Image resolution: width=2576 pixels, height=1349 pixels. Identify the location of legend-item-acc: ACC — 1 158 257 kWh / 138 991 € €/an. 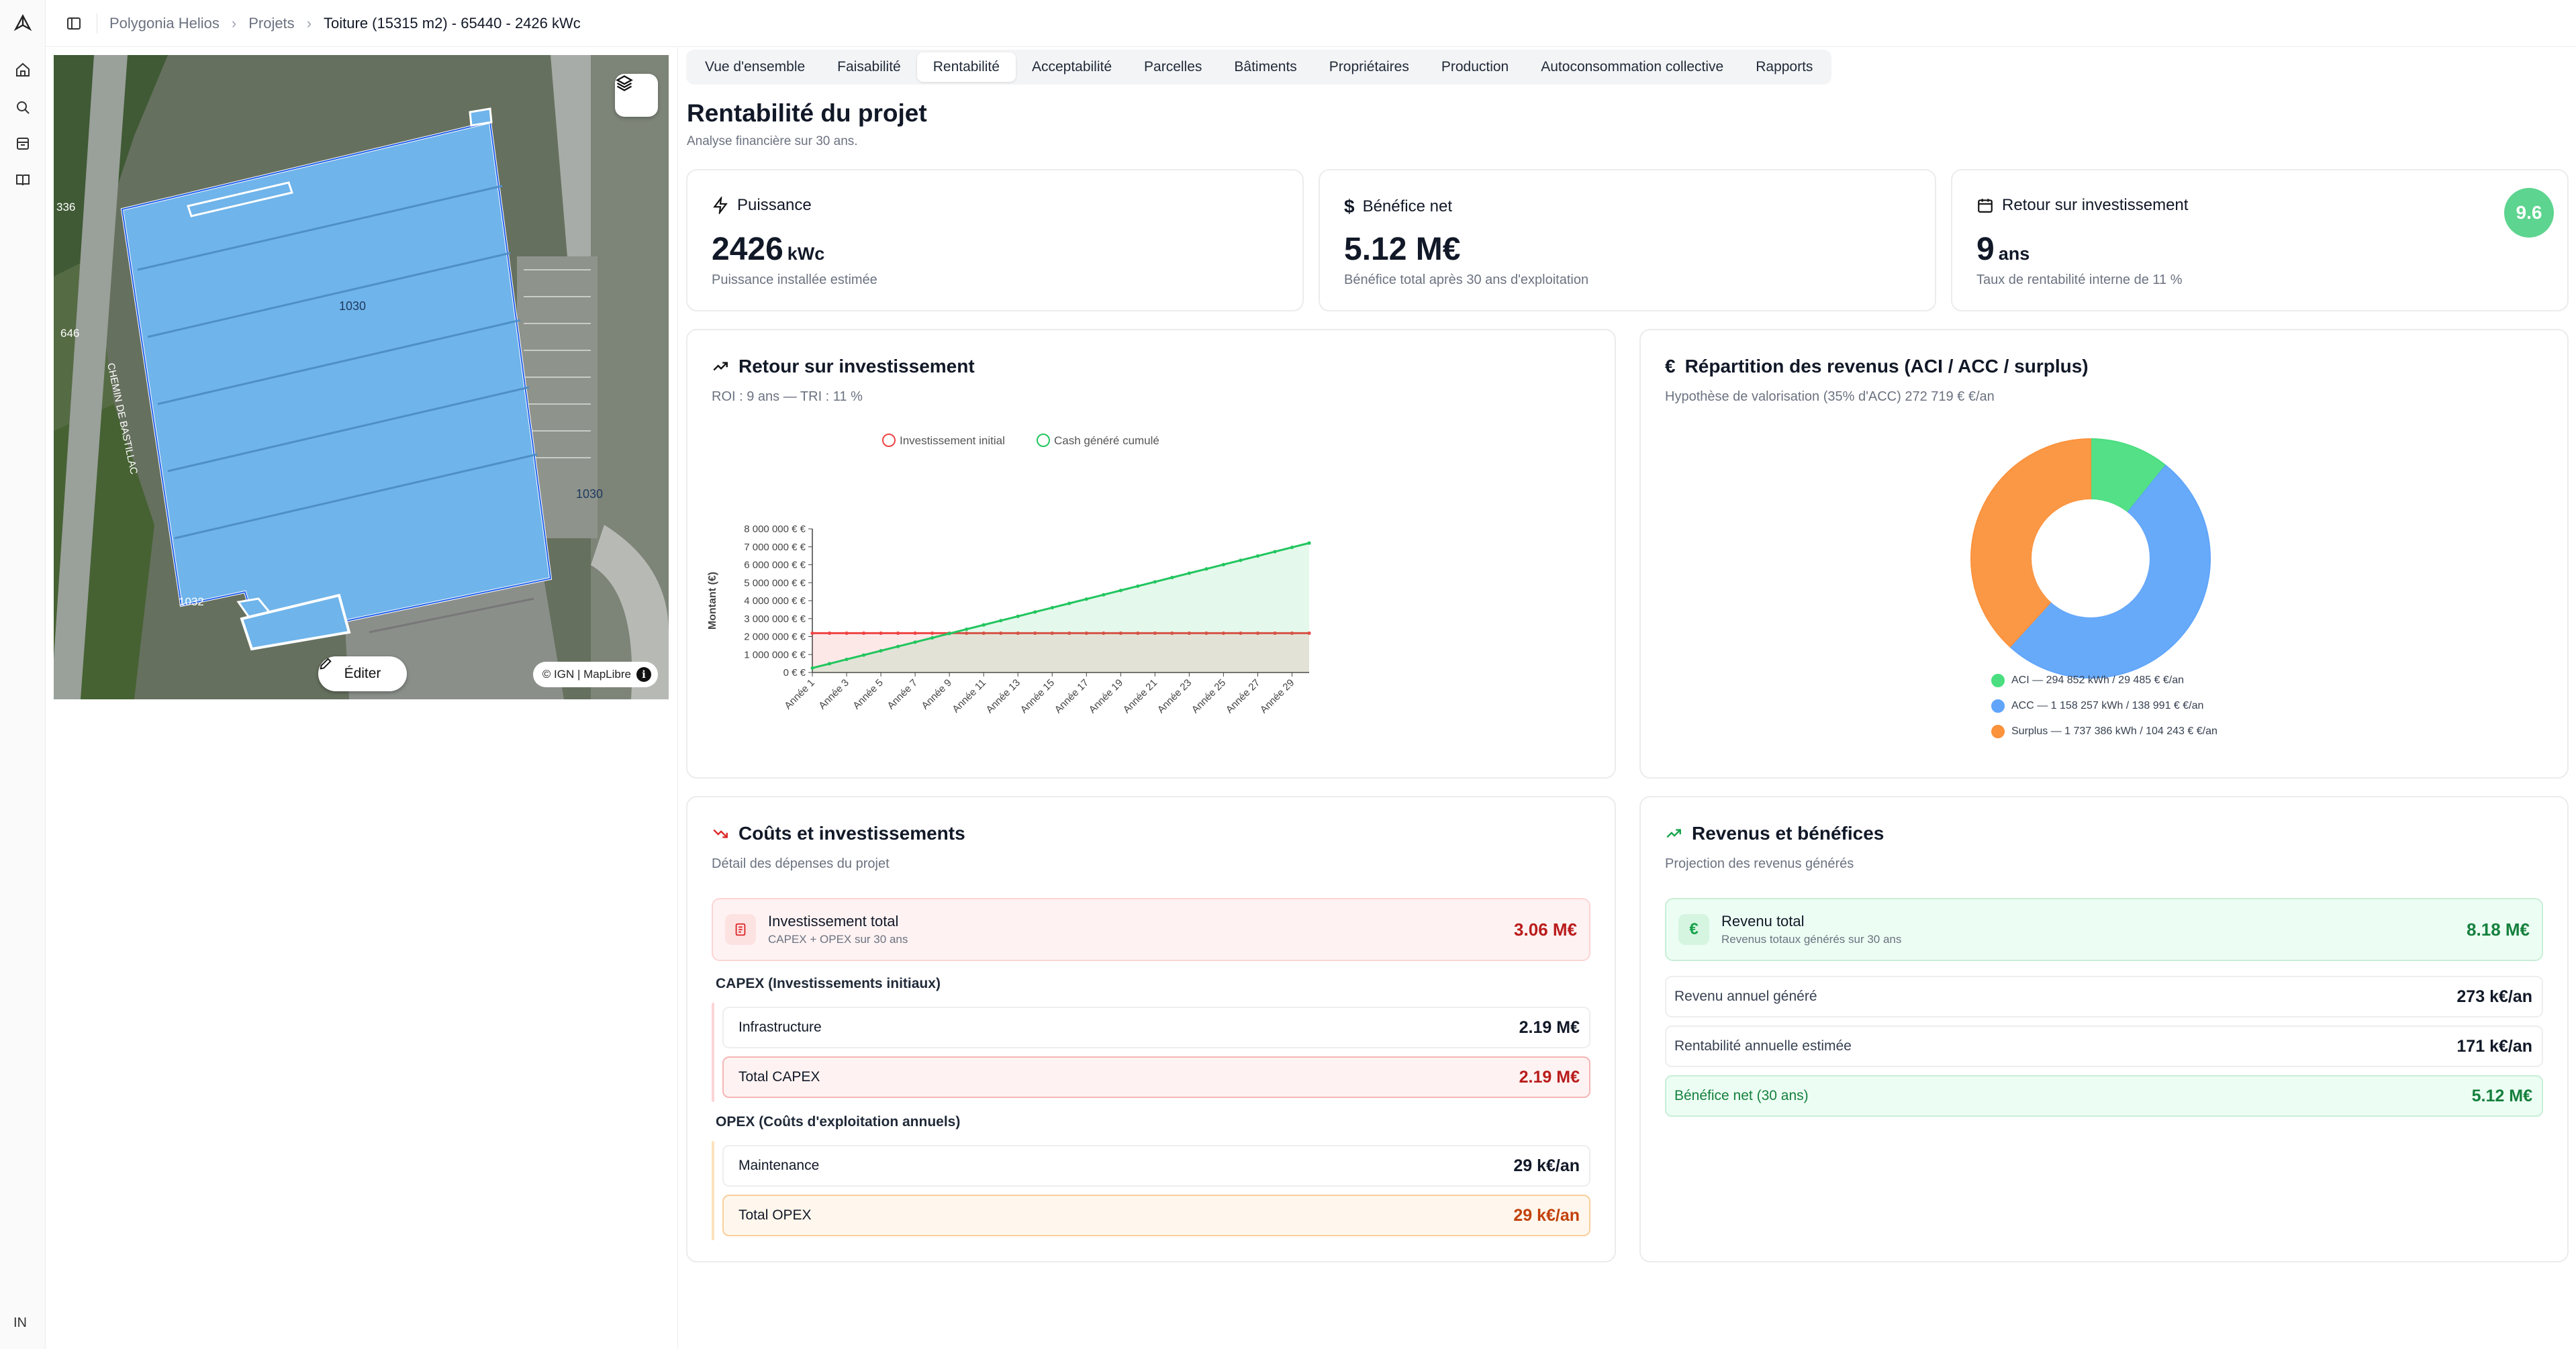
(2096, 706).